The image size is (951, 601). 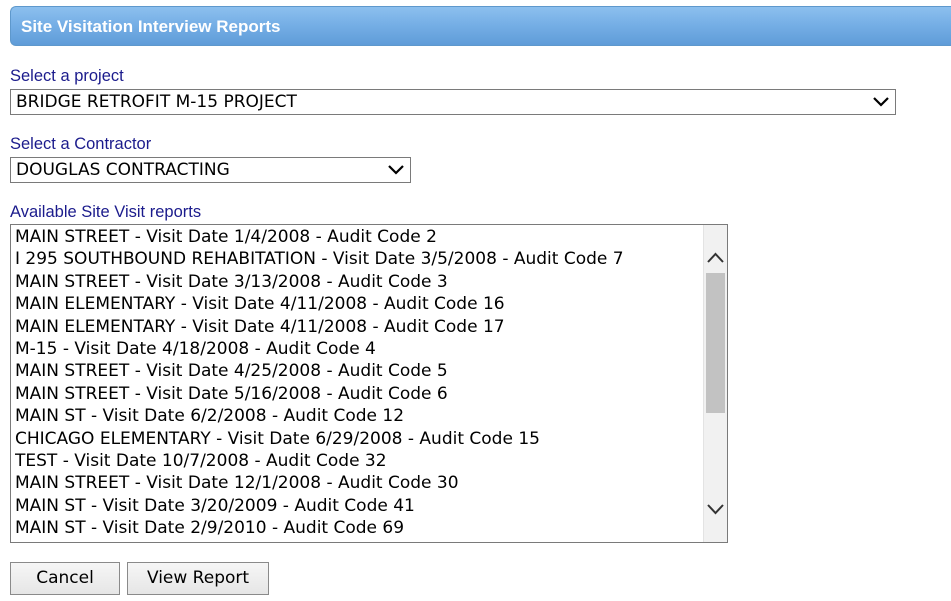 I want to click on reports-label: Available Site Visit reports, so click(x=106, y=212).